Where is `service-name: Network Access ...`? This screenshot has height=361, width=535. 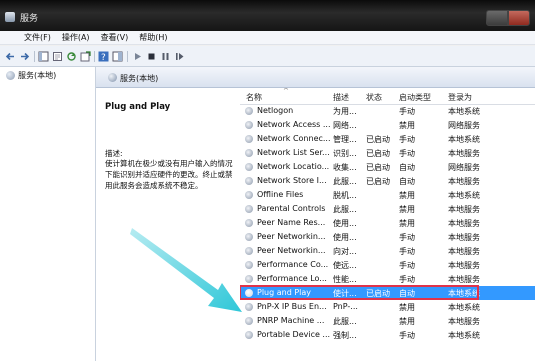 service-name: Network Access ... is located at coordinates (294, 124).